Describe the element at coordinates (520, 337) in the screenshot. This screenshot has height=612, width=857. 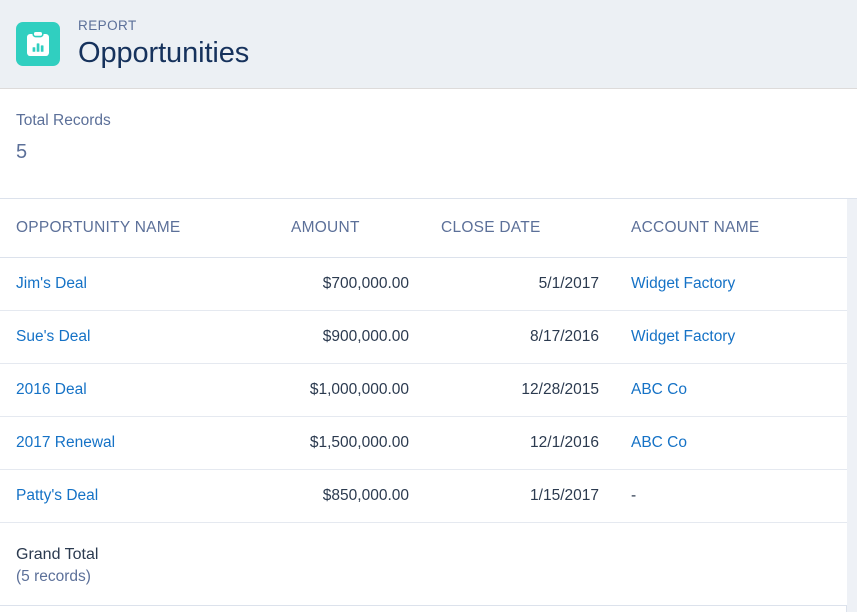
I see `cell-close-date: 8/17/2016` at that location.